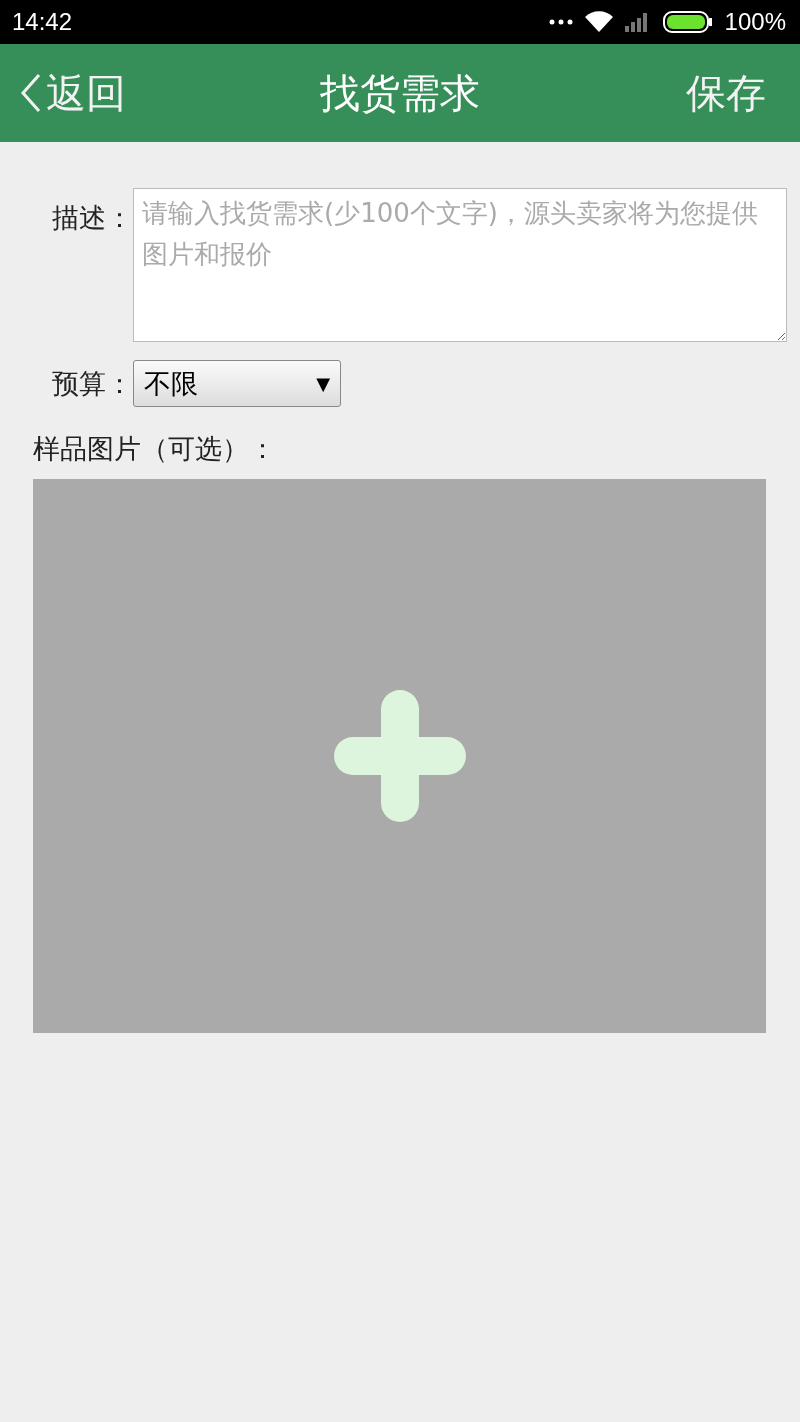 The image size is (800, 1422). Describe the element at coordinates (237, 383) in the screenshot. I see `budget-dropdown: 不限 ▼` at that location.